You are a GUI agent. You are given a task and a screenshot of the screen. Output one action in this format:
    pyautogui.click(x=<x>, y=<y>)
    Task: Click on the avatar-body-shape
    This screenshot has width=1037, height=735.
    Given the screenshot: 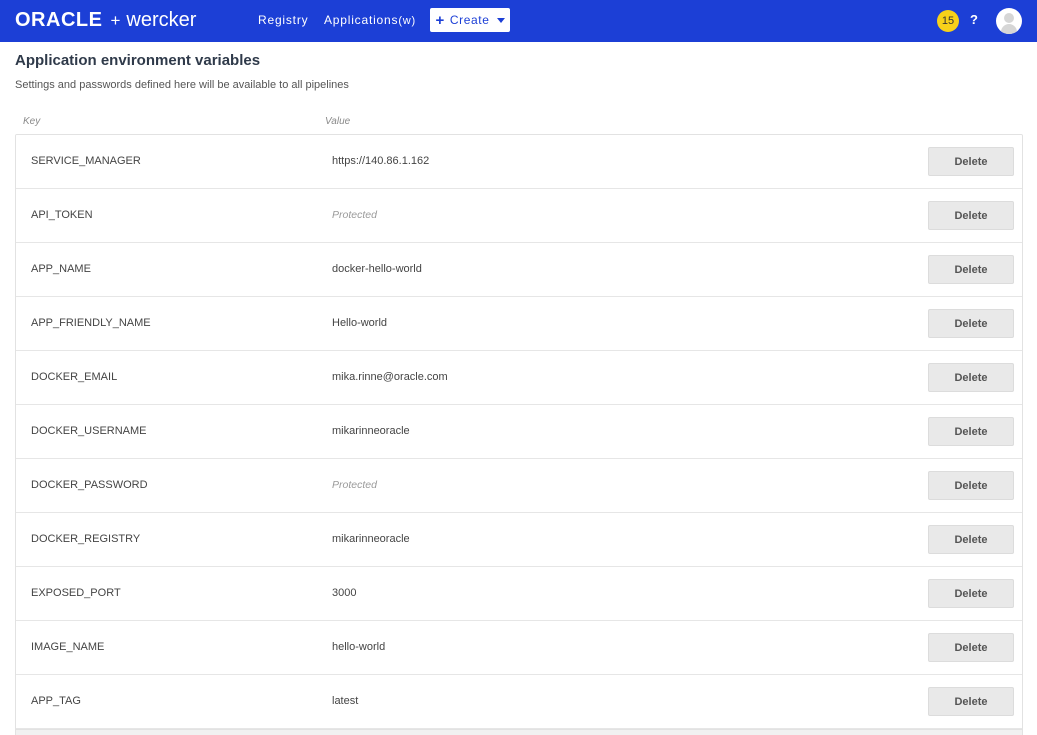 What is the action you would take?
    pyautogui.click(x=1009, y=29)
    